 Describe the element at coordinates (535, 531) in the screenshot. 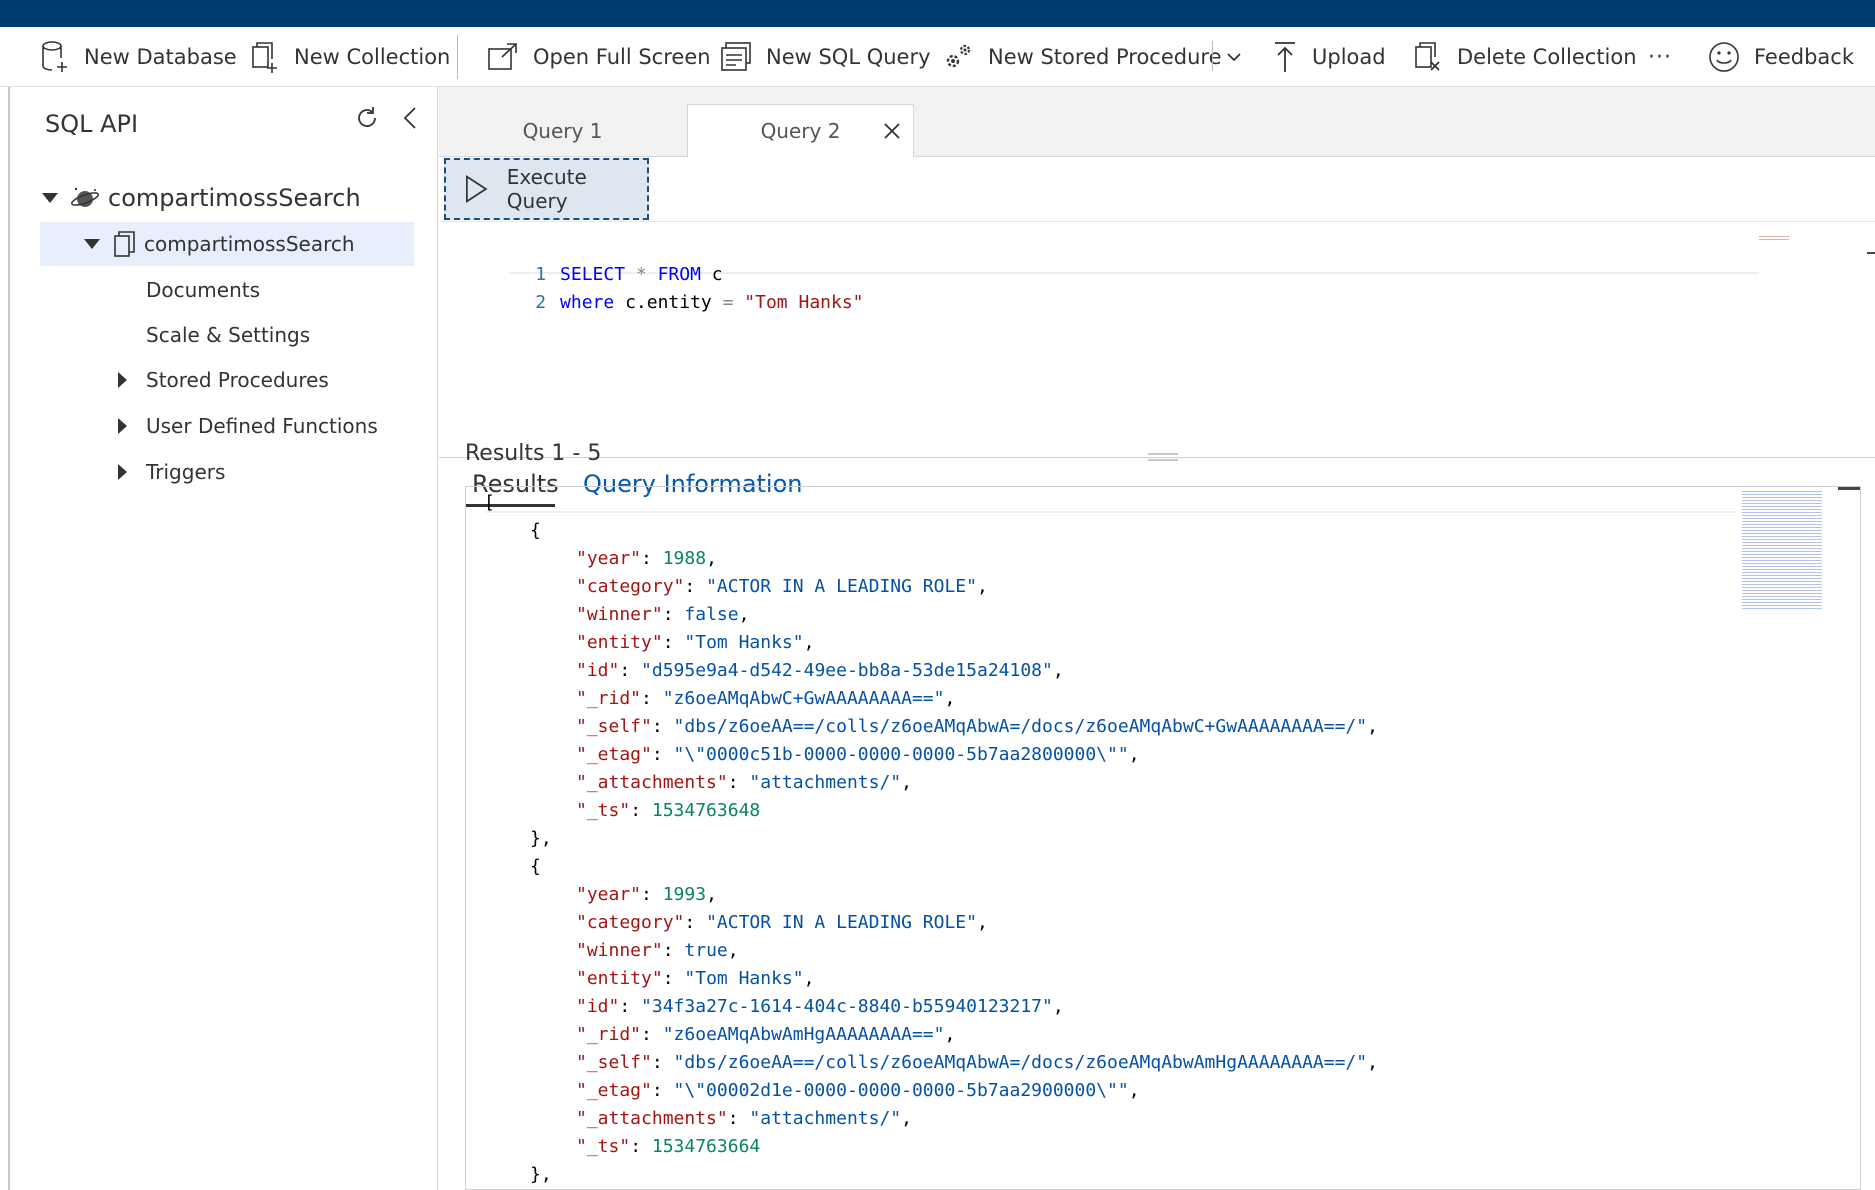

I see `json-line: {` at that location.